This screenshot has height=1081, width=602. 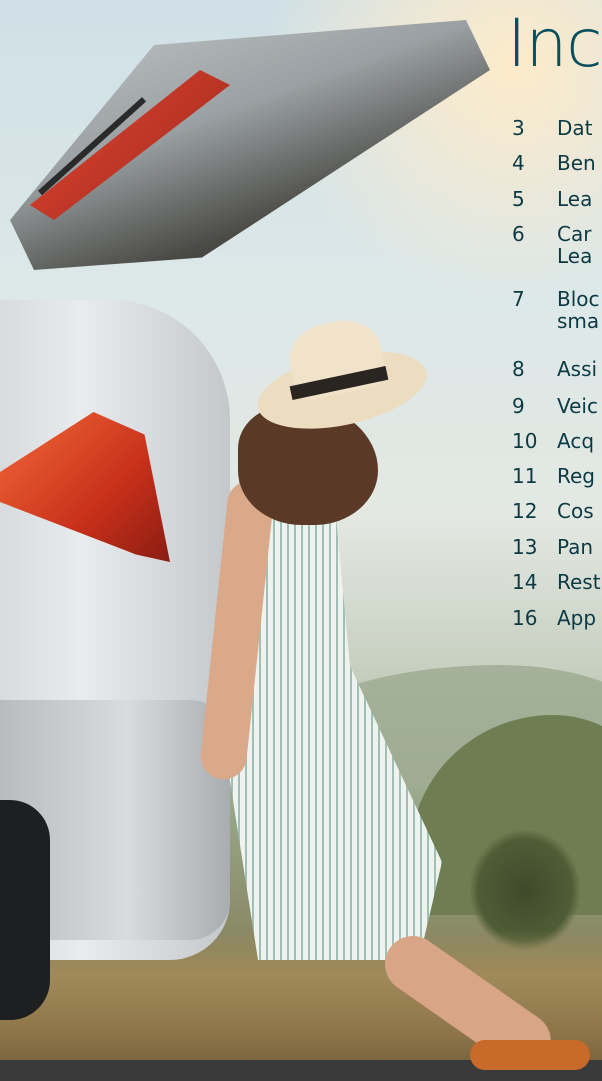 I want to click on toc-page-number: 11, so click(x=525, y=476).